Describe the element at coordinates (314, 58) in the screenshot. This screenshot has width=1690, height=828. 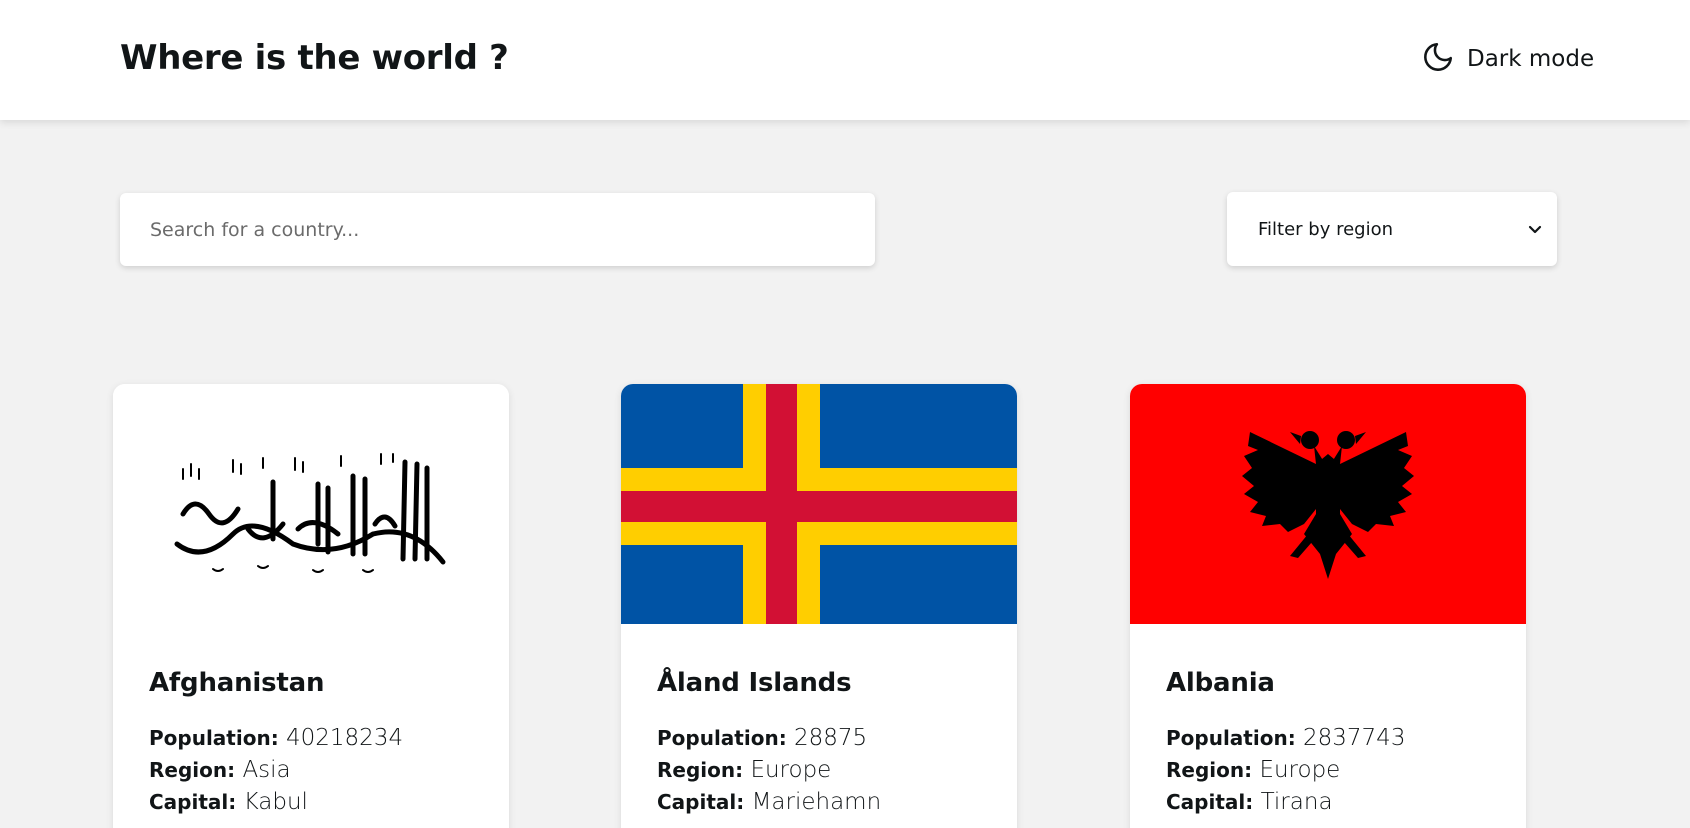
I see `site-title: Where is the world ?` at that location.